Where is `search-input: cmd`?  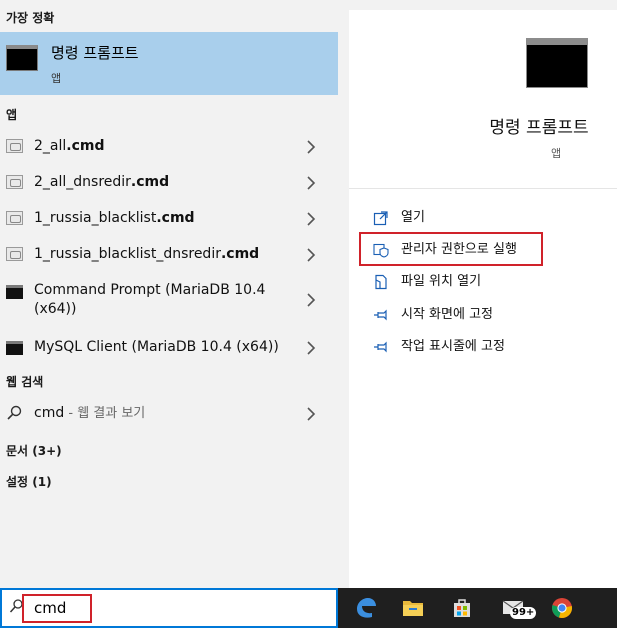
search-input: cmd is located at coordinates (57, 608).